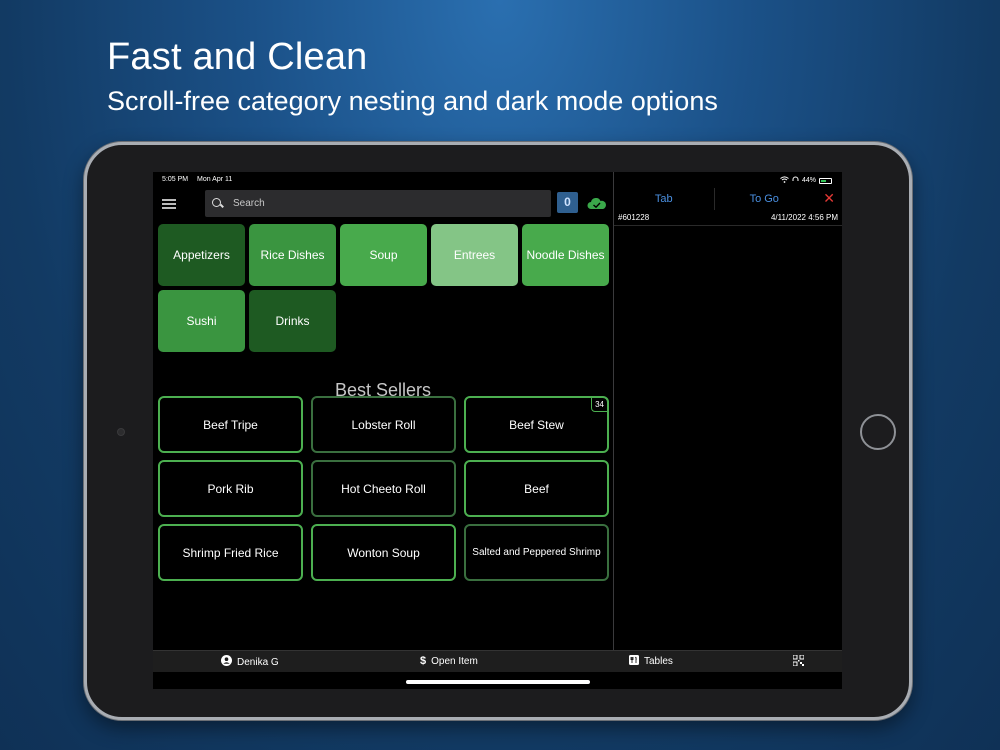 The height and width of the screenshot is (750, 1000). I want to click on open-item-label: Open Item, so click(454, 661).